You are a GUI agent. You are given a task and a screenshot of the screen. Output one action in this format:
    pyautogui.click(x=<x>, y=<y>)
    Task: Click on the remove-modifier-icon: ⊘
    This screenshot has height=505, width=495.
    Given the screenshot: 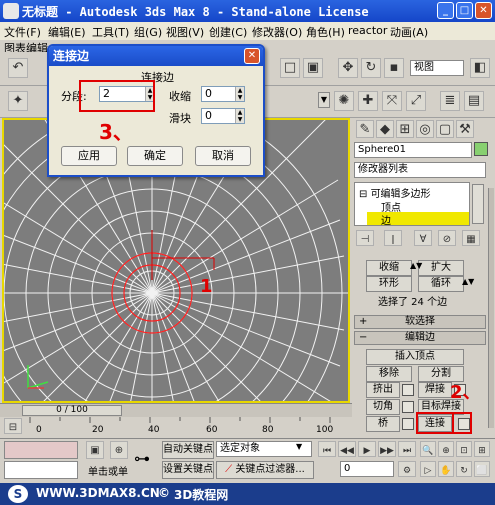 What is the action you would take?
    pyautogui.click(x=447, y=238)
    